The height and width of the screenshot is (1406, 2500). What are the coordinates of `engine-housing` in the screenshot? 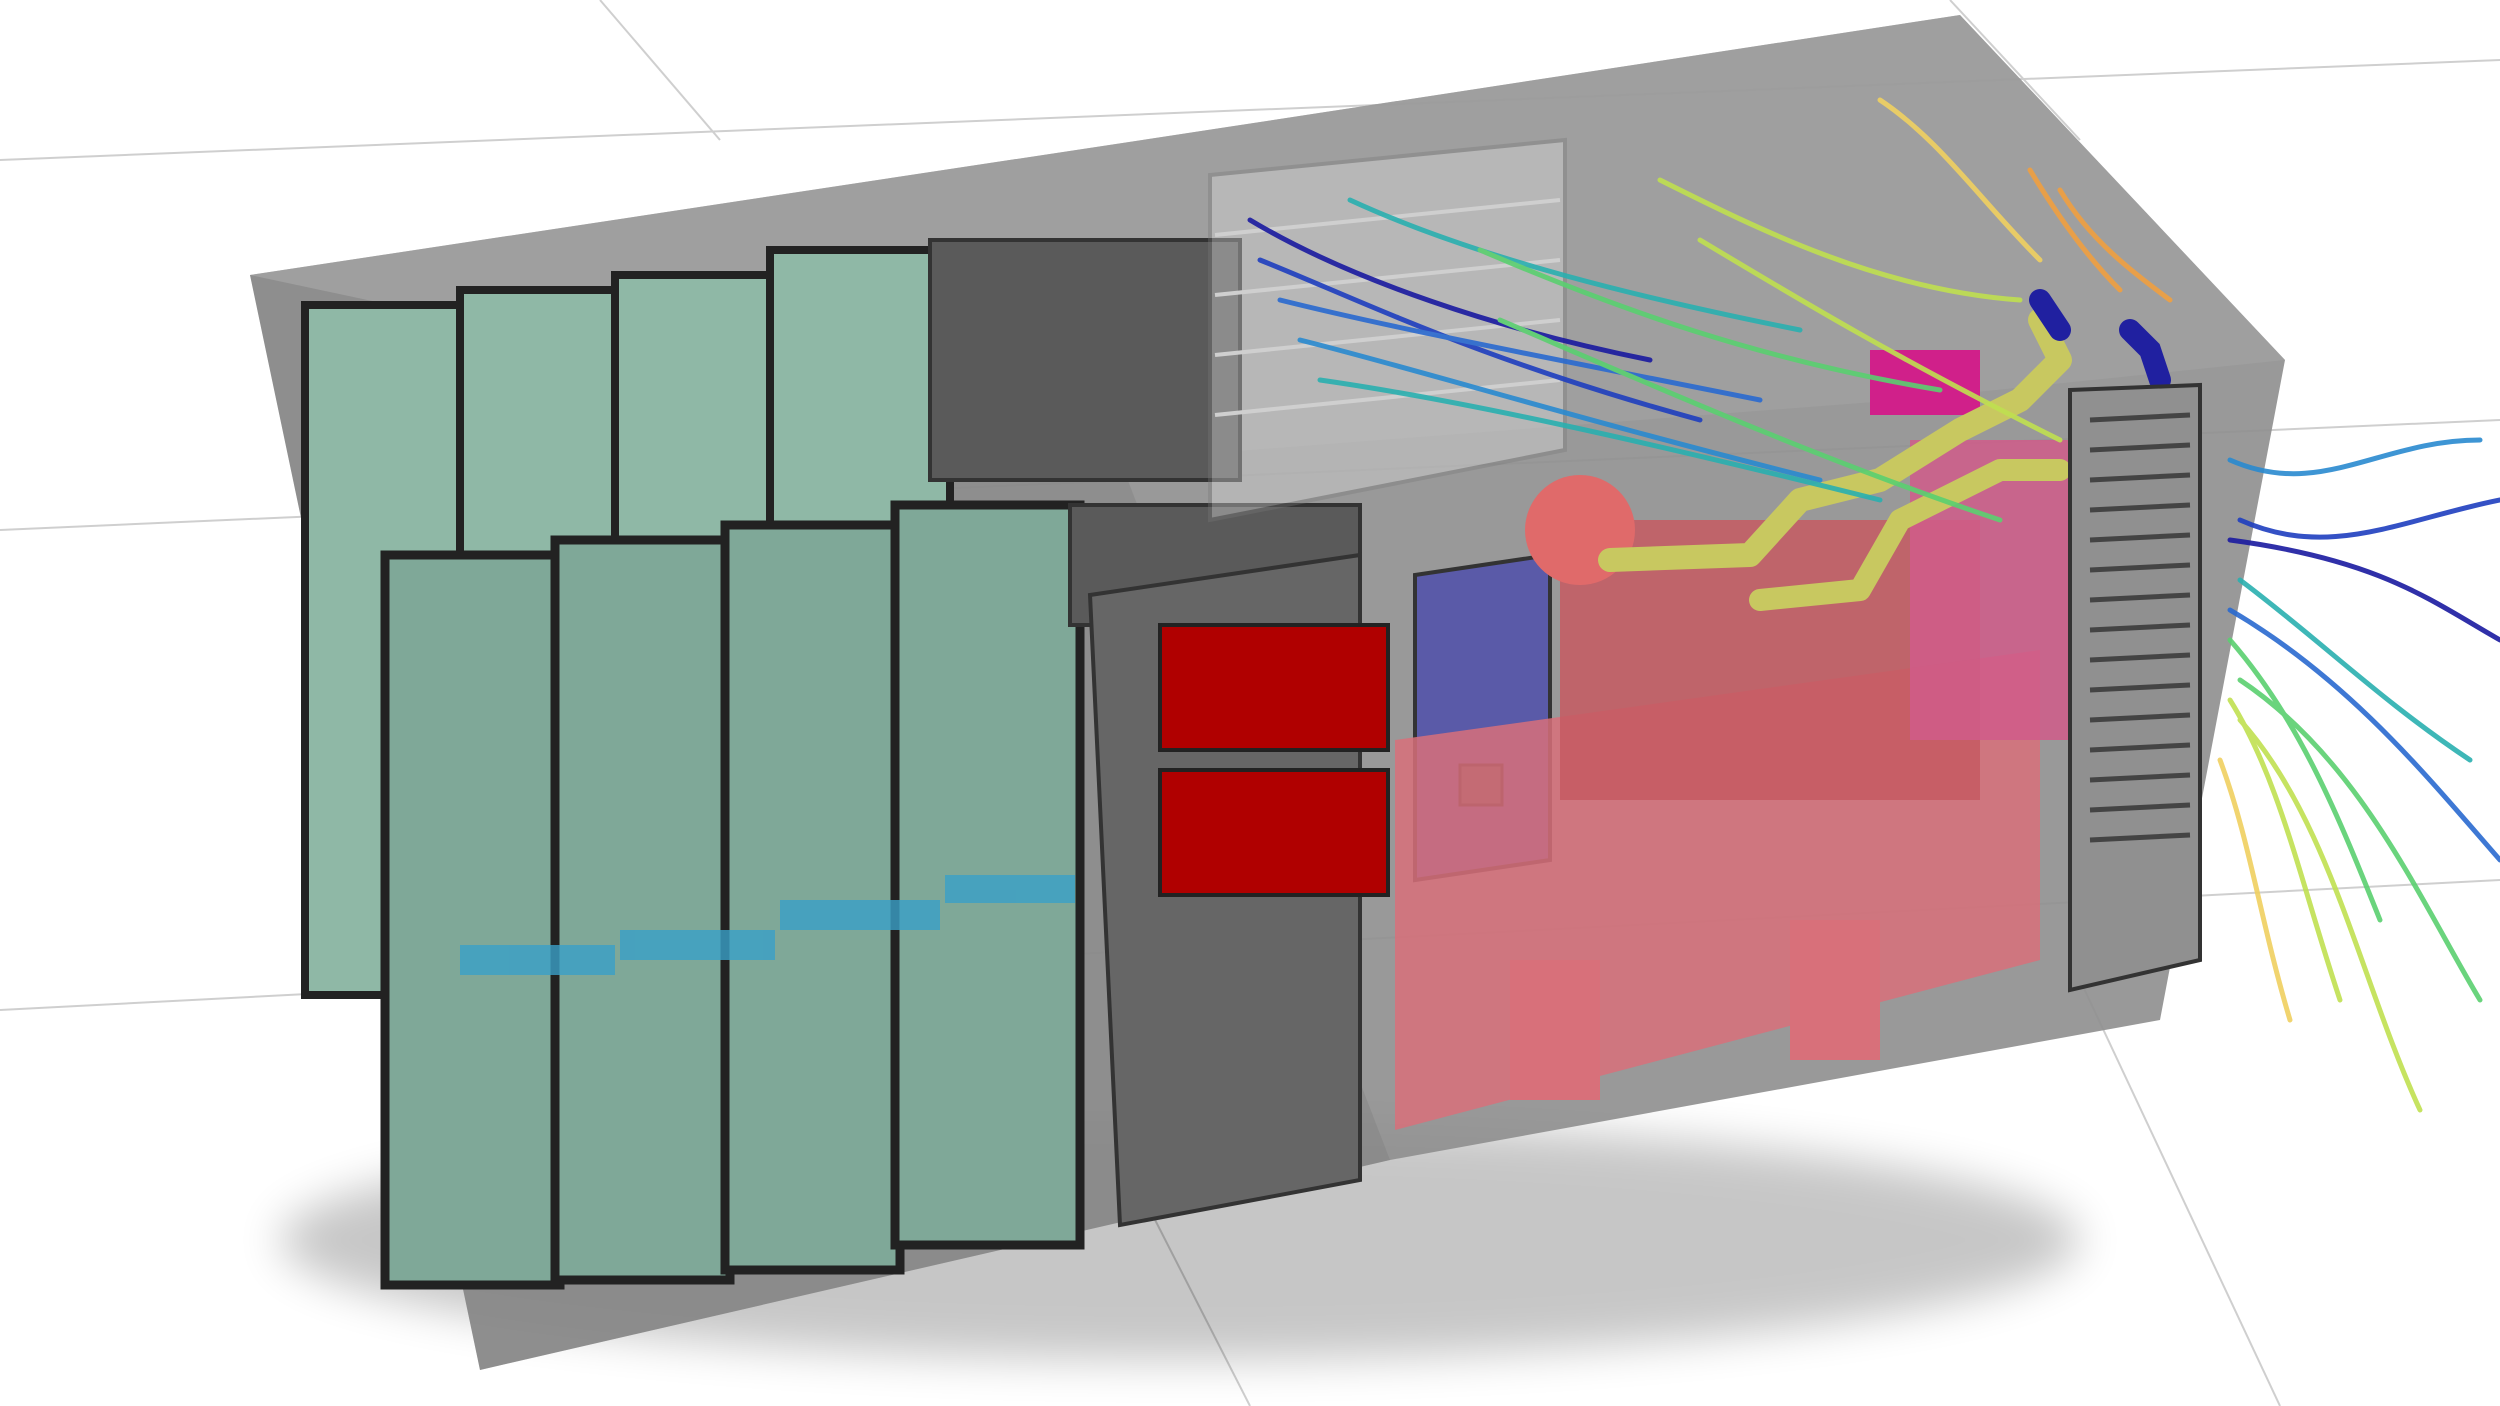 It's located at (1995, 590).